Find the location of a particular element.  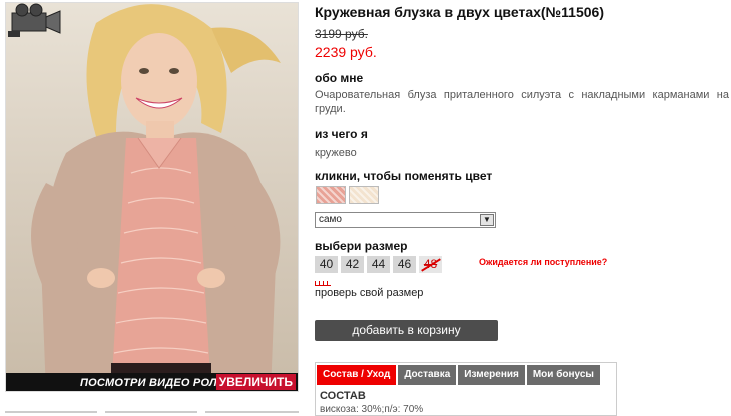

material-heading: из чего я is located at coordinates (341, 134).